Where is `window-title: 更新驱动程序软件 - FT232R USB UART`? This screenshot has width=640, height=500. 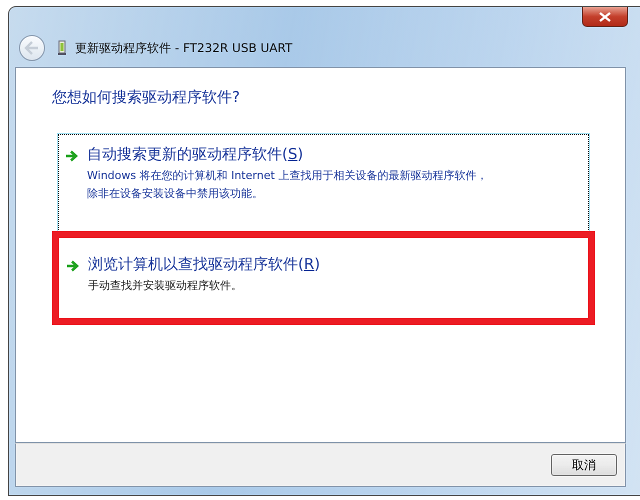 window-title: 更新驱动程序软件 - FT232R USB UART is located at coordinates (183, 48).